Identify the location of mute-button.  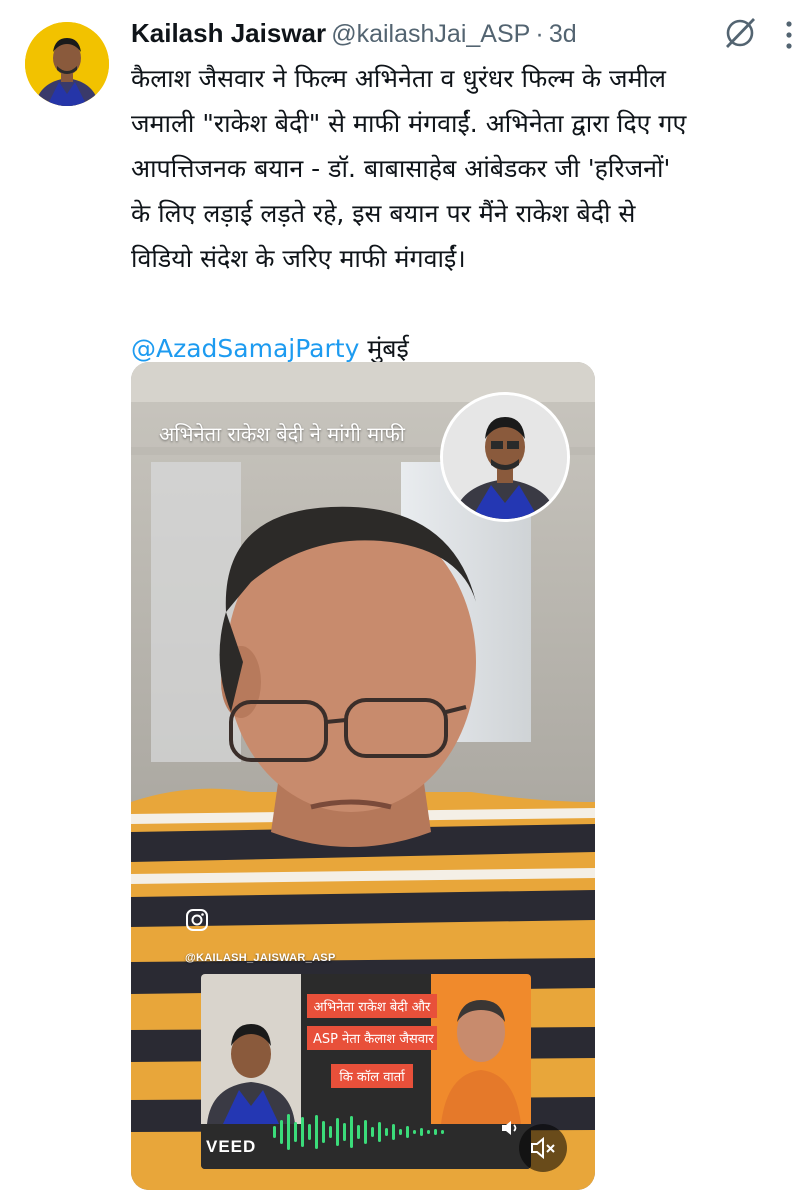
(543, 1148).